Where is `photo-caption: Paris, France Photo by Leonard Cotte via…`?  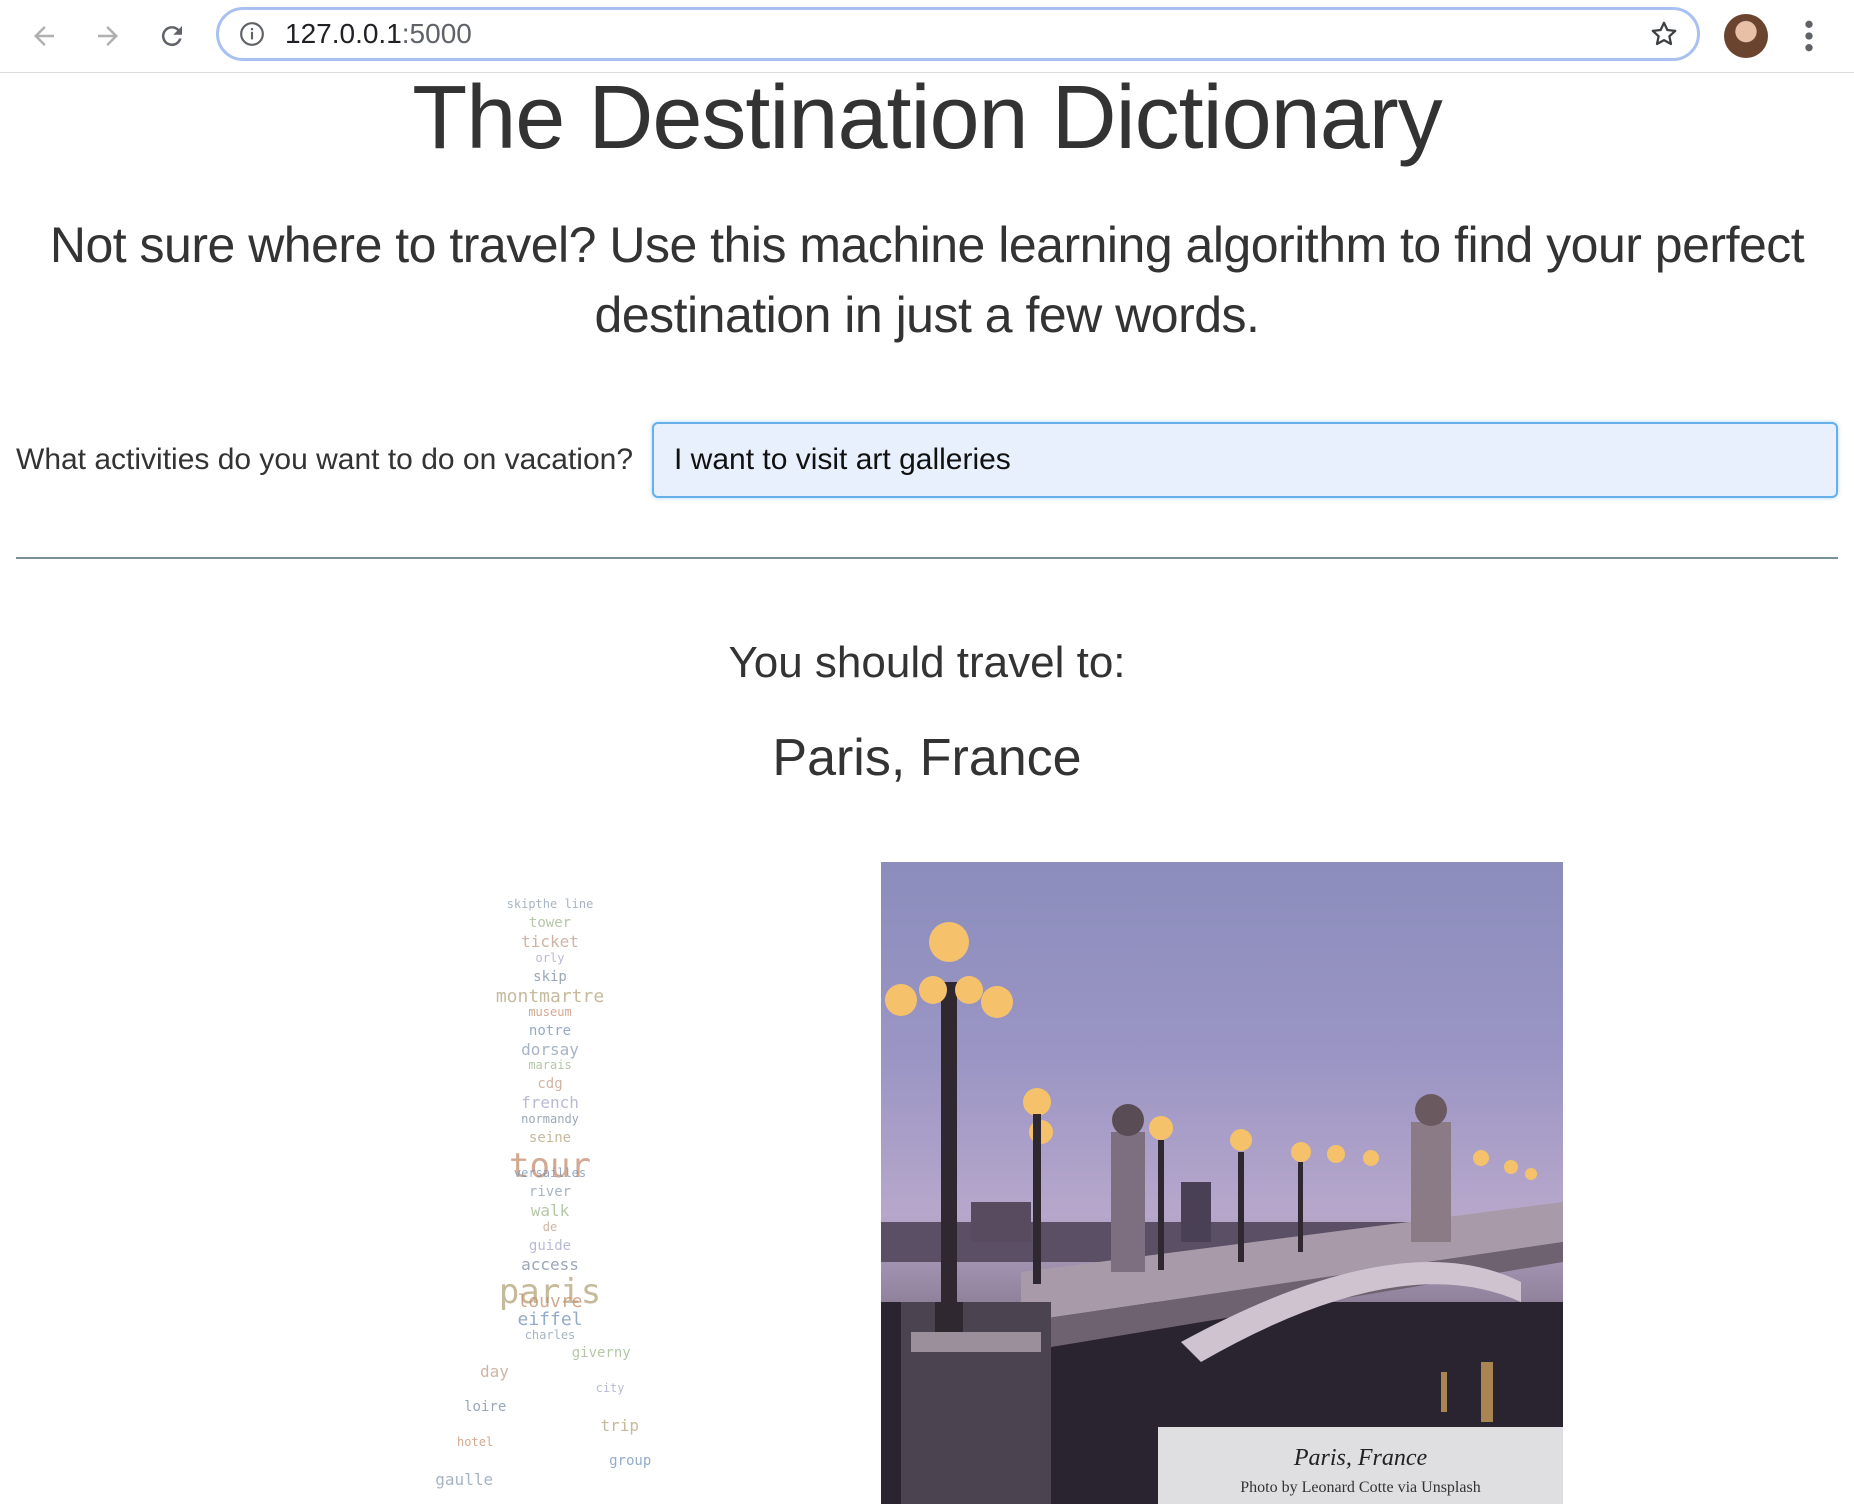 photo-caption: Paris, France Photo by Leonard Cotte via… is located at coordinates (1360, 1465).